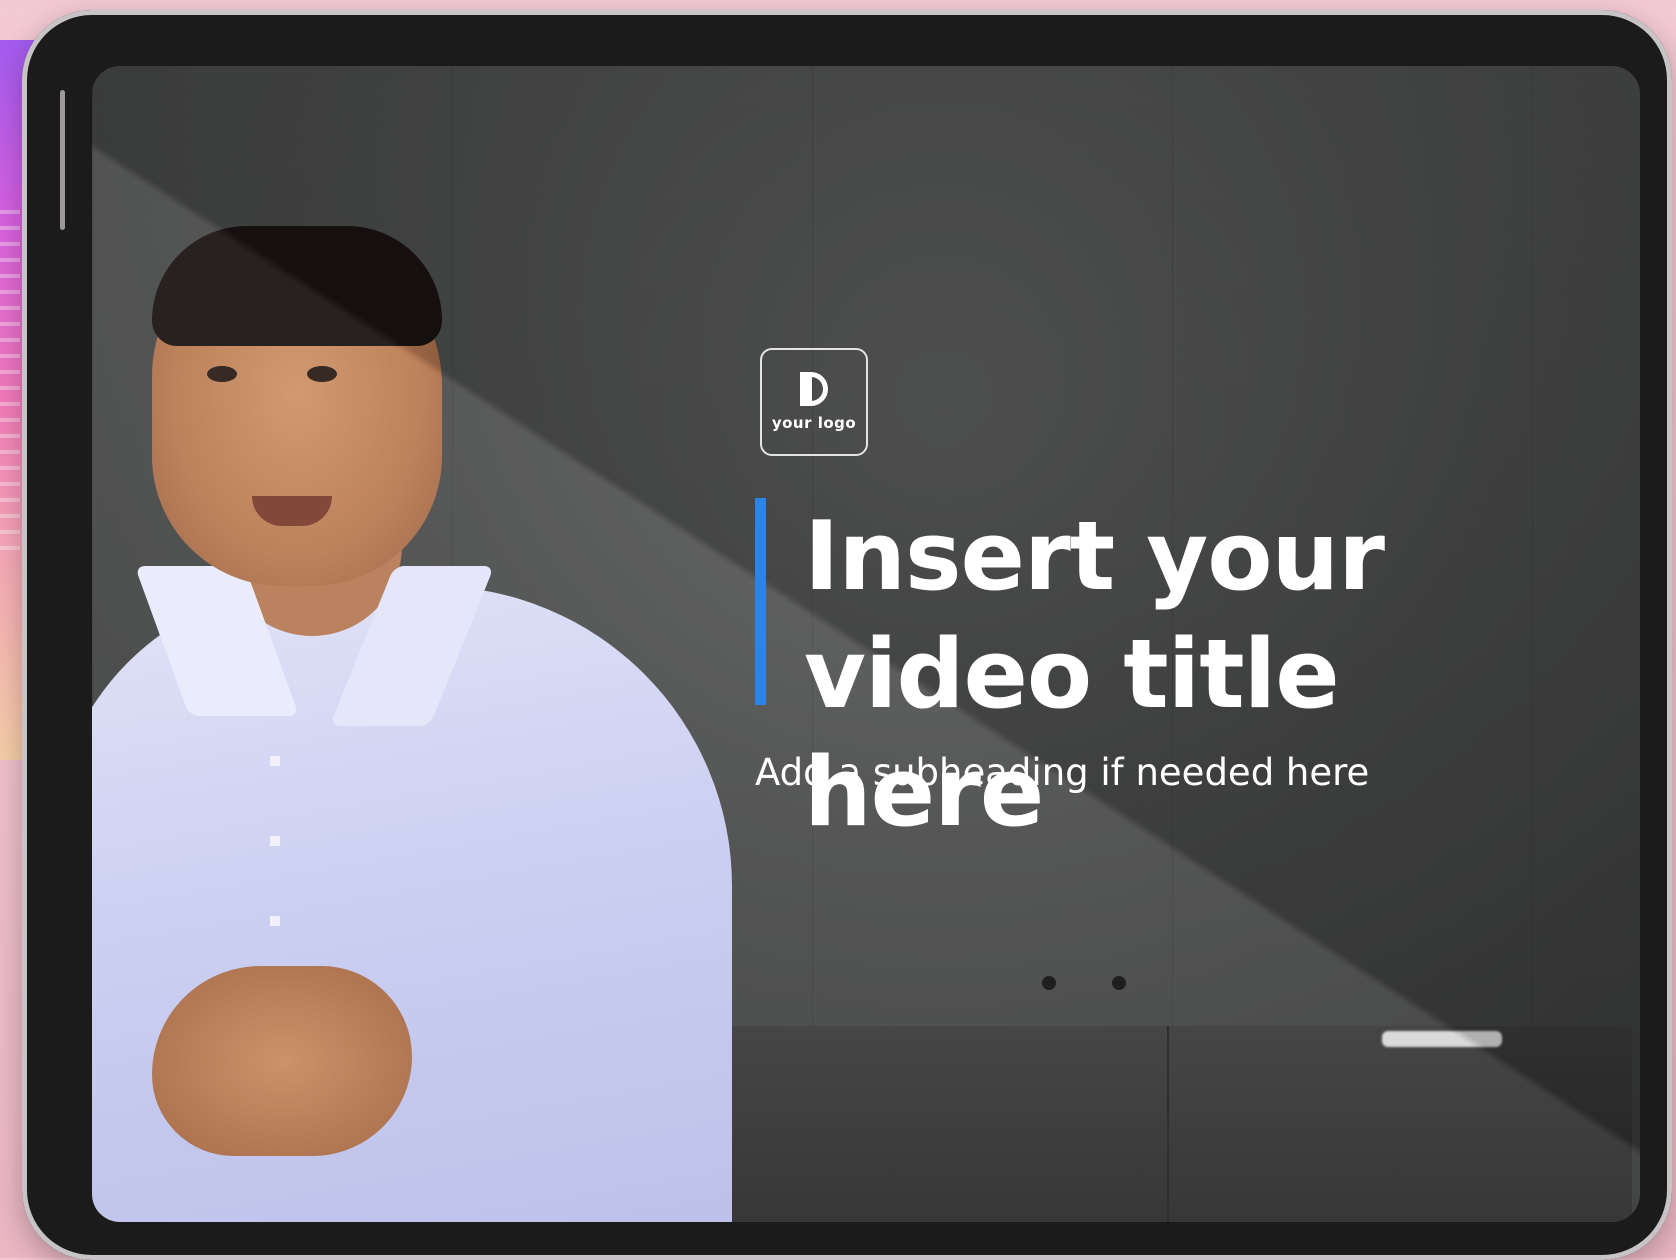  What do you see at coordinates (1094, 557) in the screenshot?
I see `video-title-line-1: Insert your` at bounding box center [1094, 557].